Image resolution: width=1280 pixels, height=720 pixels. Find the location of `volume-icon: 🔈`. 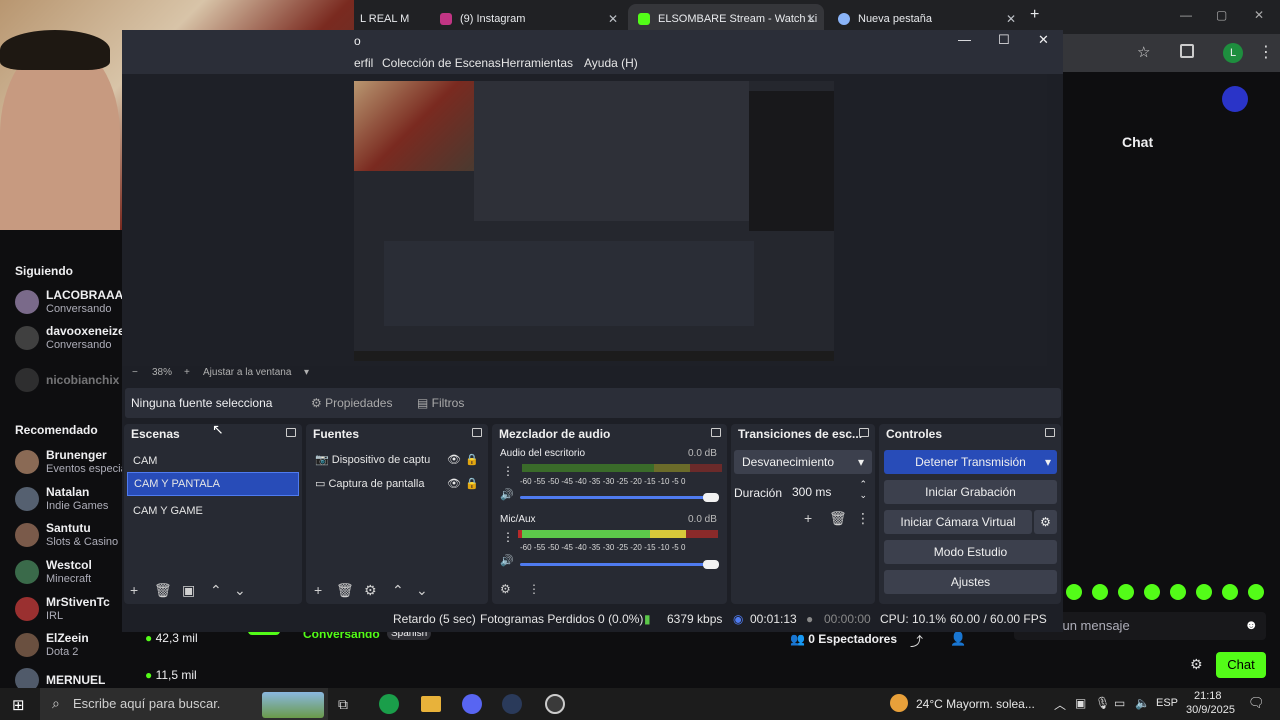

volume-icon: 🔈 is located at coordinates (1142, 703).